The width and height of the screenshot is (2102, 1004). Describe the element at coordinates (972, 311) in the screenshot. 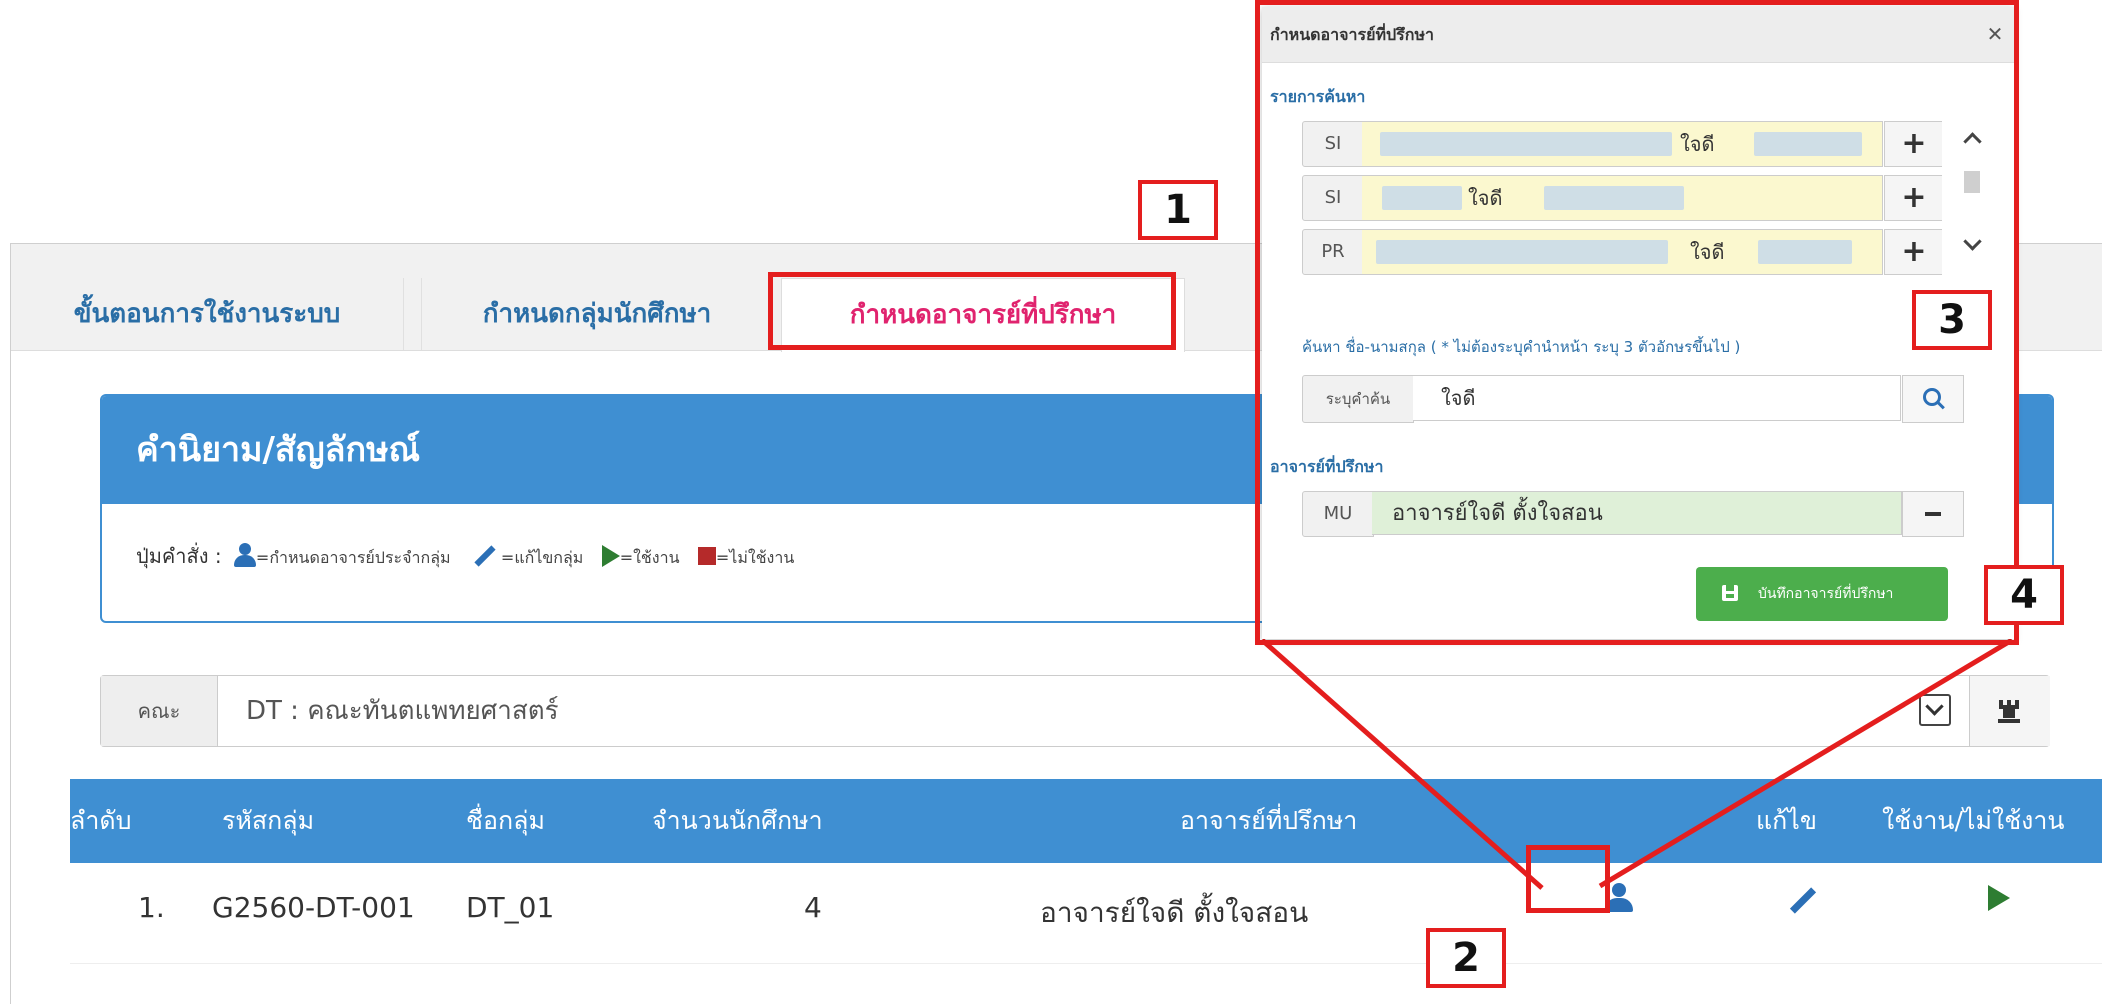

I see `highlight-tab` at that location.